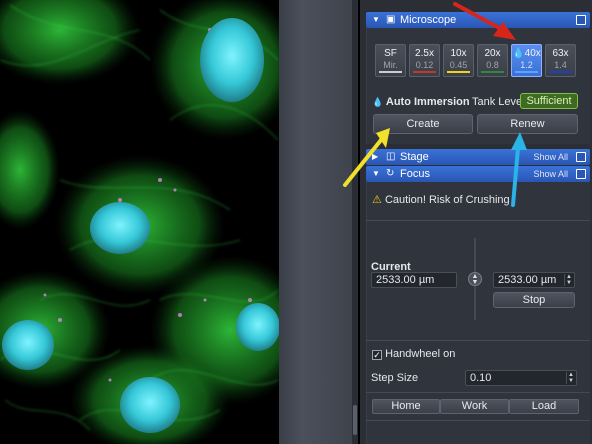 The height and width of the screenshot is (444, 592). What do you see at coordinates (544, 406) in the screenshot?
I see `load-button: Load` at bounding box center [544, 406].